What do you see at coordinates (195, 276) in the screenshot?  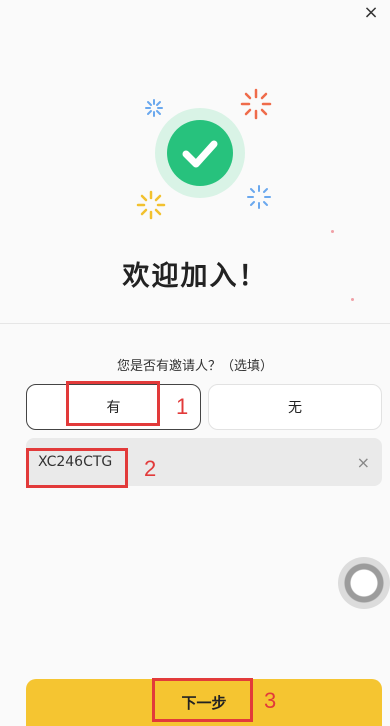 I see `welcome-title: 欢迎加入！` at bounding box center [195, 276].